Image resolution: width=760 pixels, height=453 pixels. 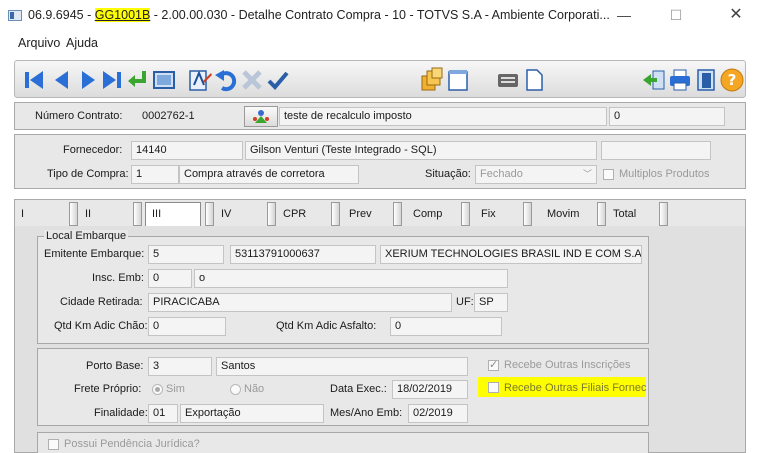 I want to click on edit-icon, so click(x=200, y=80).